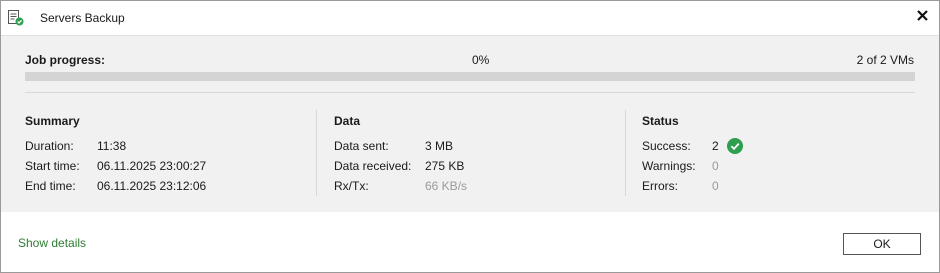 The height and width of the screenshot is (273, 940). I want to click on summary-row-end-time: End time: 06.11.2025 23:12:06, so click(115, 186).